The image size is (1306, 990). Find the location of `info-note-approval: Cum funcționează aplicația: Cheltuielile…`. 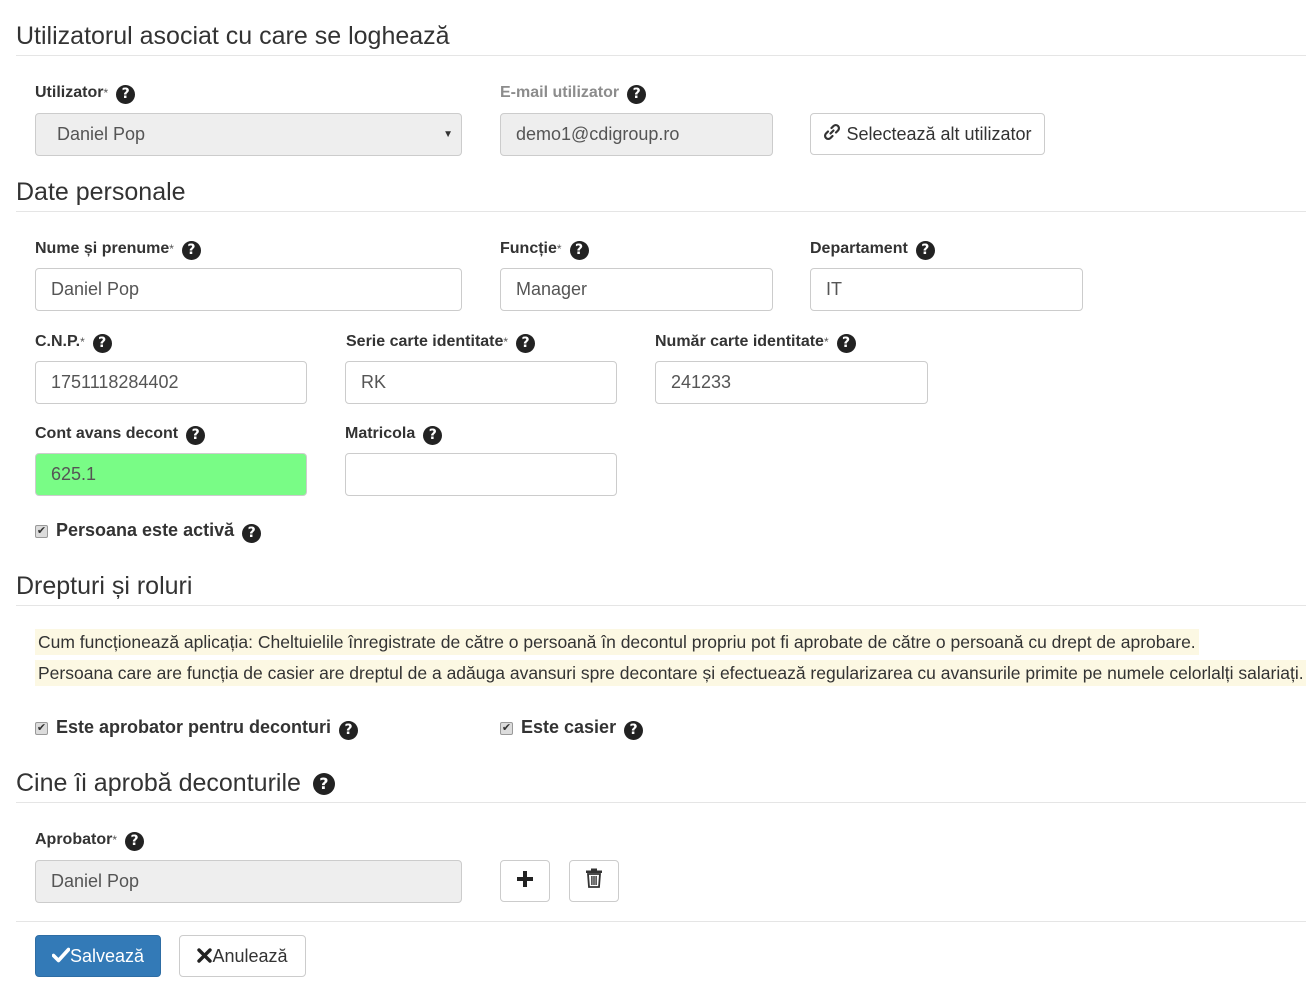

info-note-approval: Cum funcționează aplicația: Cheltuielile… is located at coordinates (617, 642).